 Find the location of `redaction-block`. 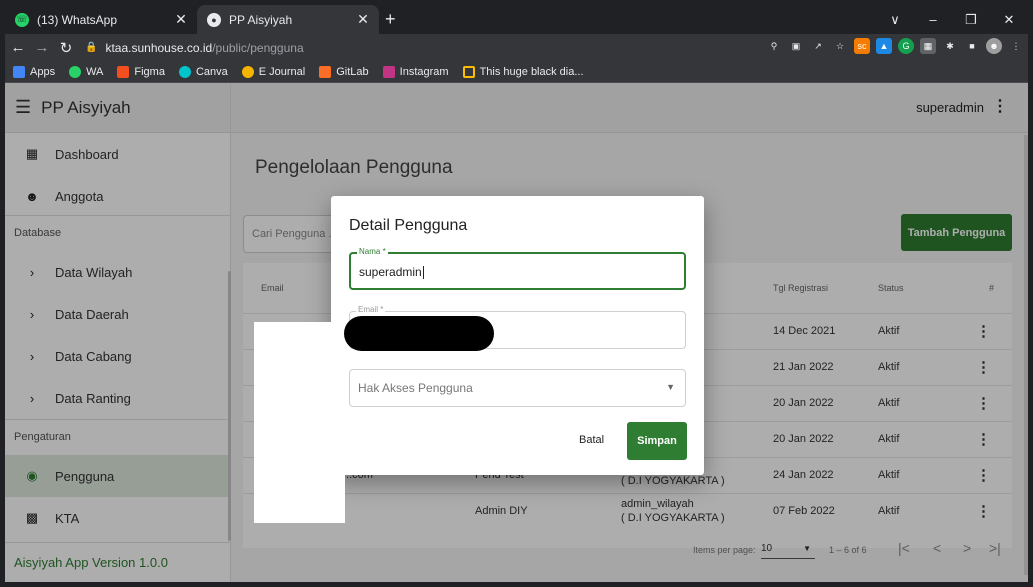

redaction-block is located at coordinates (299, 422).